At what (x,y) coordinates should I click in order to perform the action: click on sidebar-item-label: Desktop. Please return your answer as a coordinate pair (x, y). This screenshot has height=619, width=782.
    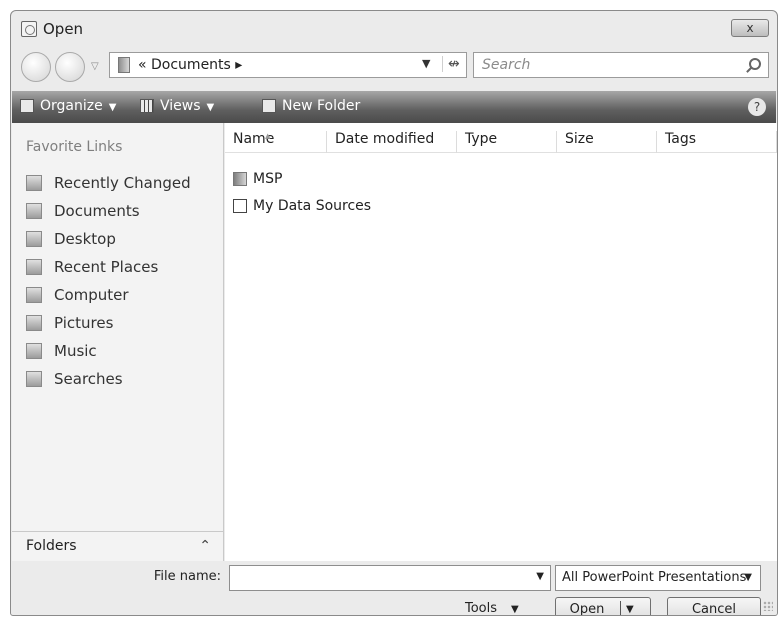
    Looking at the image, I should click on (85, 239).